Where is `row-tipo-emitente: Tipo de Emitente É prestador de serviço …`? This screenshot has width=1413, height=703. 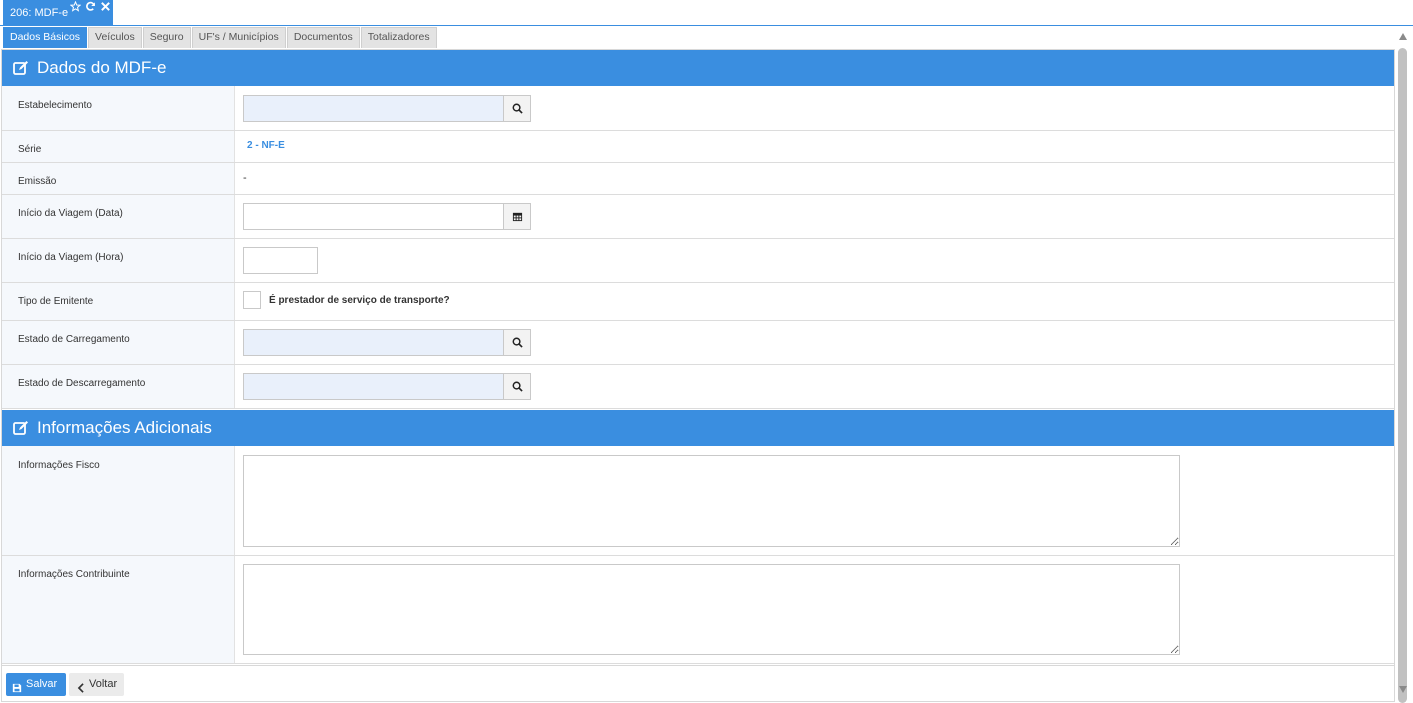 row-tipo-emitente: Tipo de Emitente É prestador de serviço … is located at coordinates (698, 302).